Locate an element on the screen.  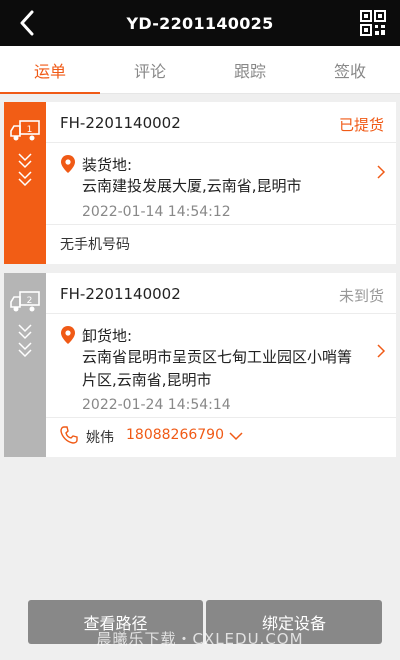
chevron-down-icon is located at coordinates (236, 436).